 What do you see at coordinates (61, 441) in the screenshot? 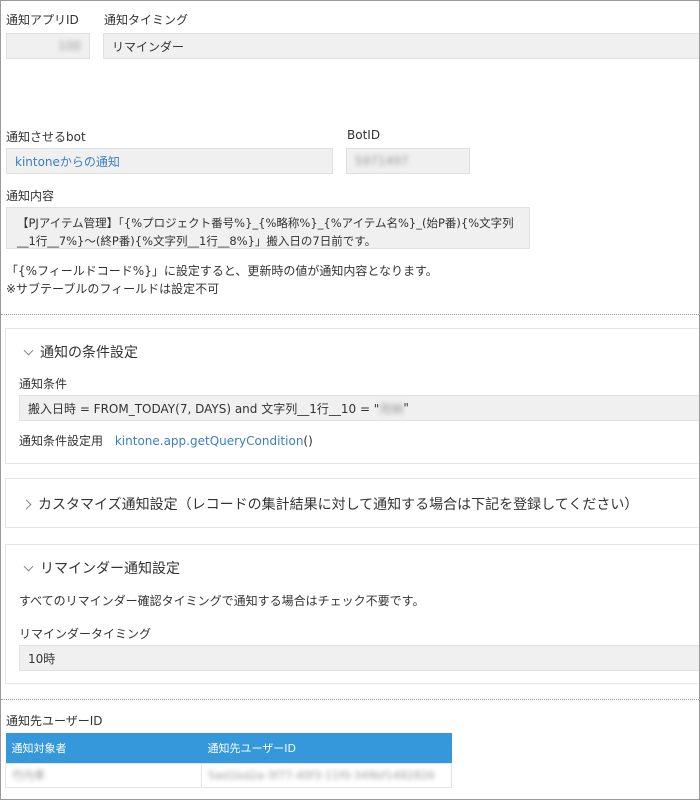
I see `helper-label: 通知条件設定用` at bounding box center [61, 441].